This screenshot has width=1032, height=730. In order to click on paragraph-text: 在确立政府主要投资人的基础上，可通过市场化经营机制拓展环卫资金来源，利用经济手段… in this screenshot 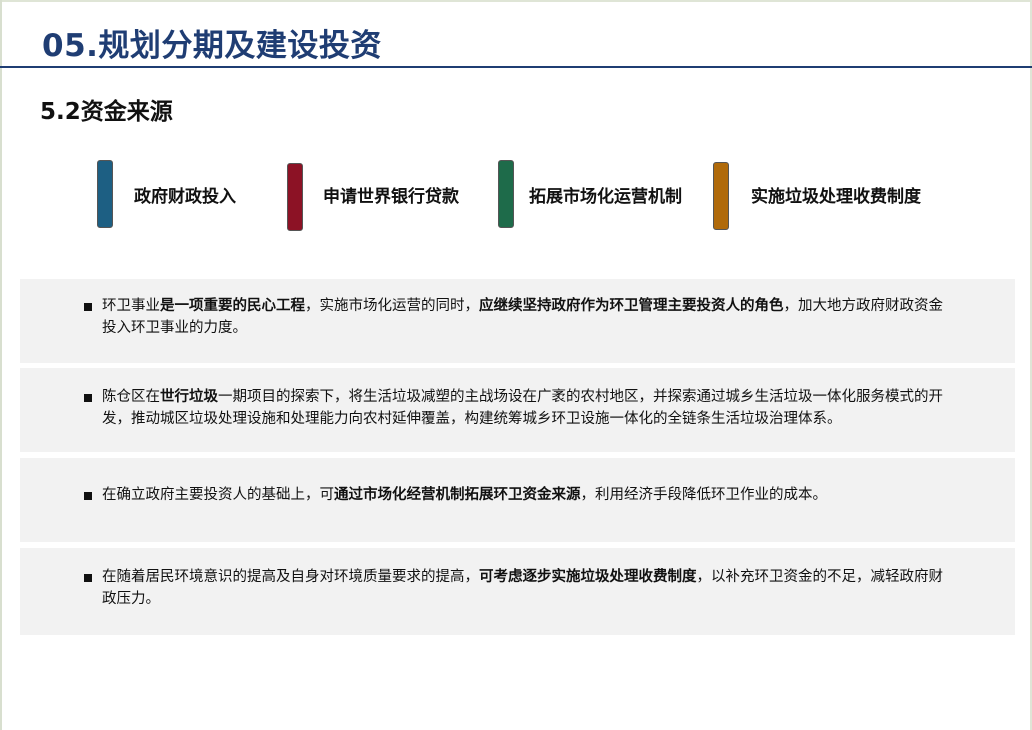, I will do `click(527, 495)`.